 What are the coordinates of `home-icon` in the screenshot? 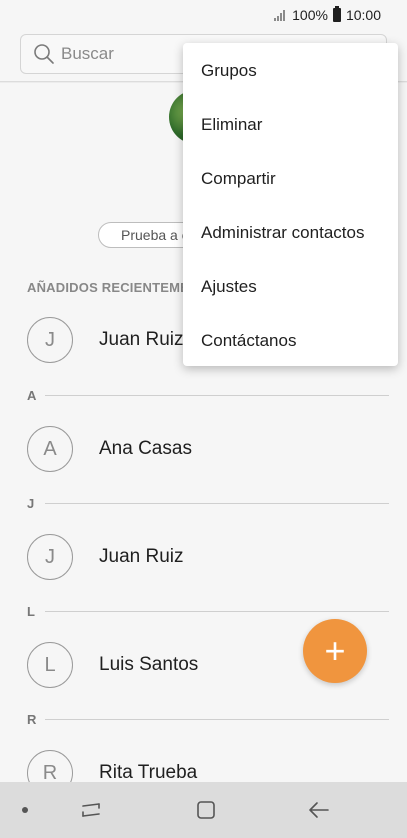 It's located at (206, 810).